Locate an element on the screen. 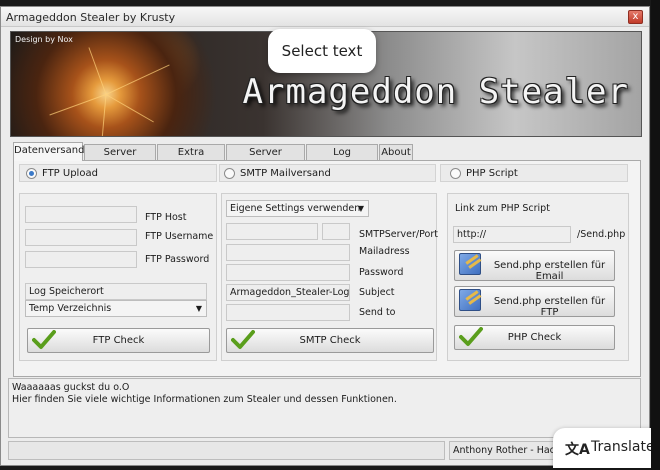 This screenshot has height=470, width=660. temp-dir-select: Temp Verzeichnis ▼ is located at coordinates (116, 308).